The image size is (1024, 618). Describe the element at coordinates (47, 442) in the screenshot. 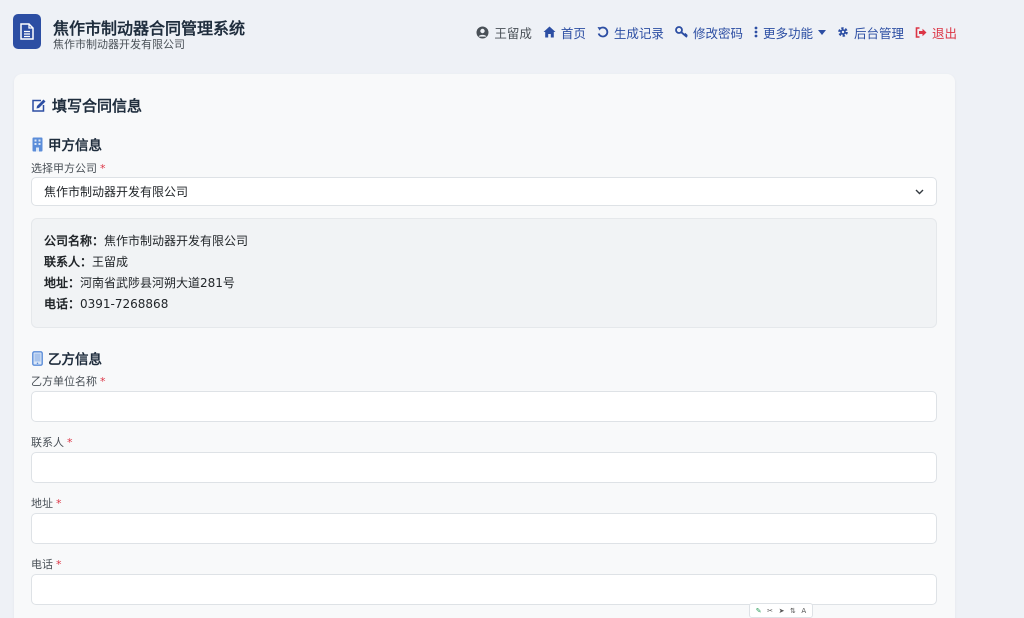

I see `party-b-contact-label-text: 联系人` at that location.